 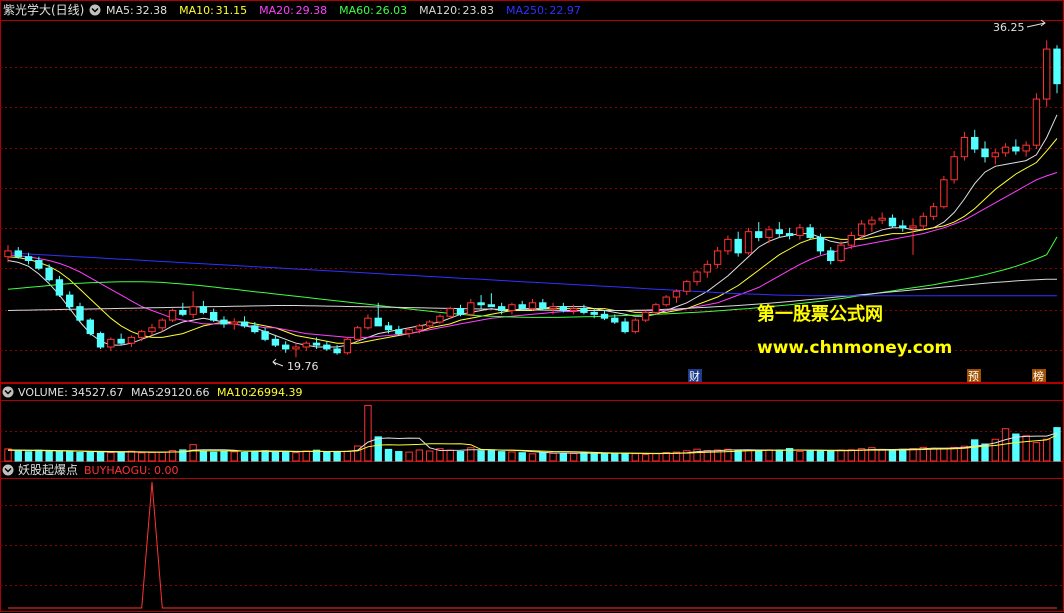 What do you see at coordinates (276, 392) in the screenshot?
I see `volume-ma10-value: 26994.39` at bounding box center [276, 392].